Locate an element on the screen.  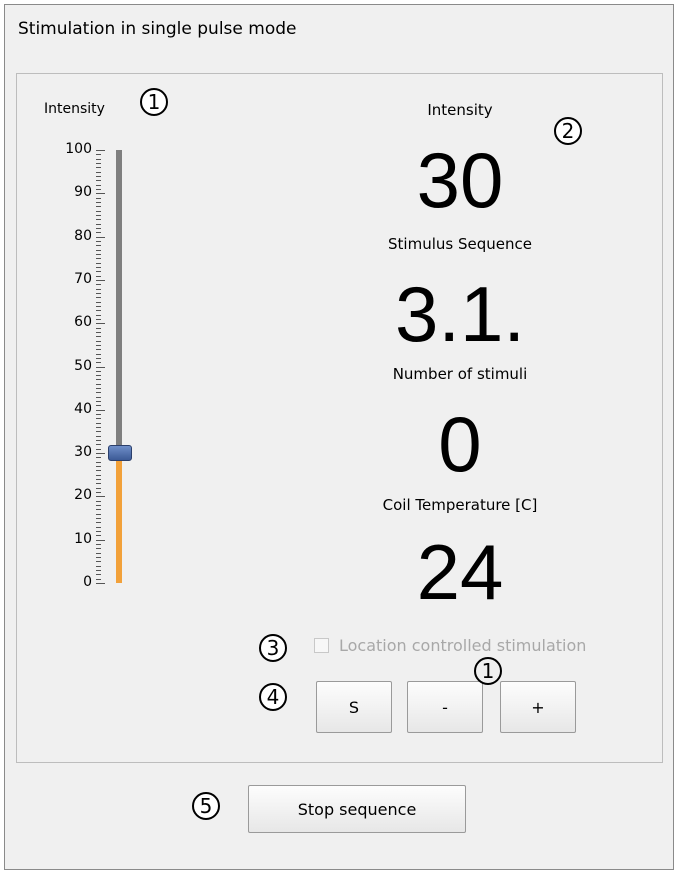
callout-4-buttons: 4 is located at coordinates (273, 697).